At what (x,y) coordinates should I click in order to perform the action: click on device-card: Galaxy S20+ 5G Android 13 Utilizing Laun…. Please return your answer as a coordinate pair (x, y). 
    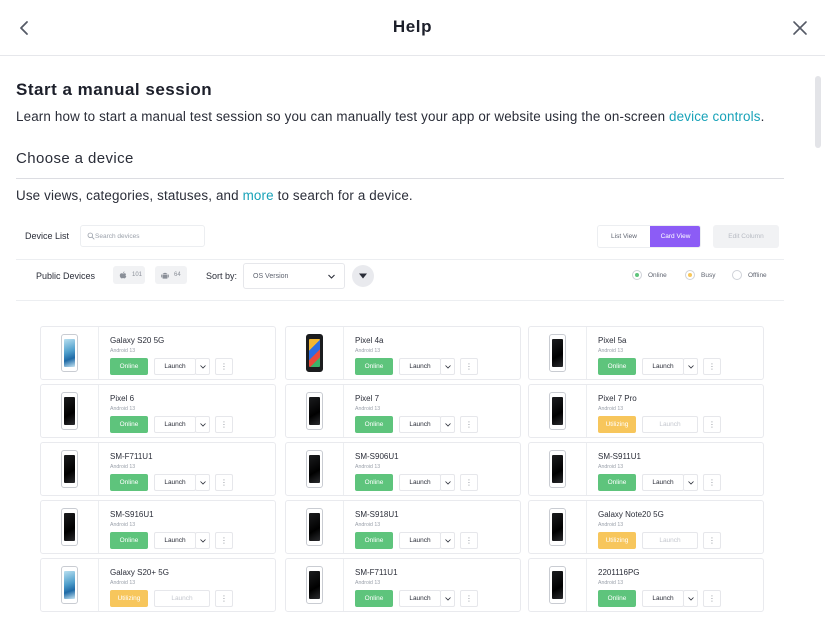
    Looking at the image, I should click on (158, 585).